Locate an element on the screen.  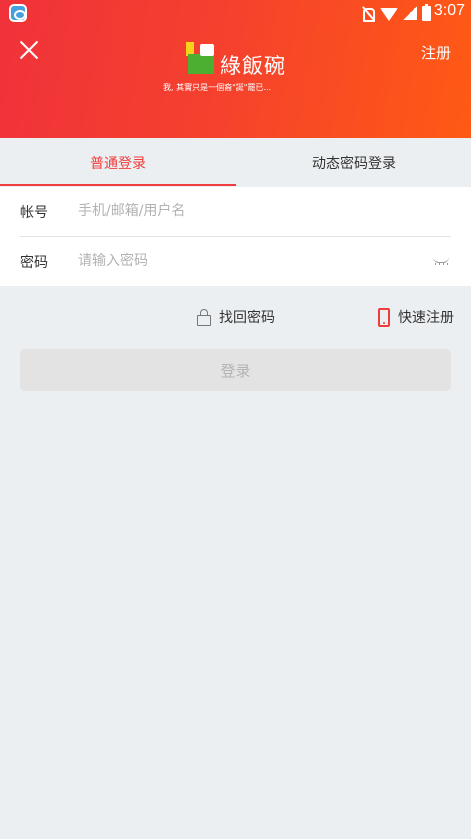
password-row: 密码 is located at coordinates (235, 261).